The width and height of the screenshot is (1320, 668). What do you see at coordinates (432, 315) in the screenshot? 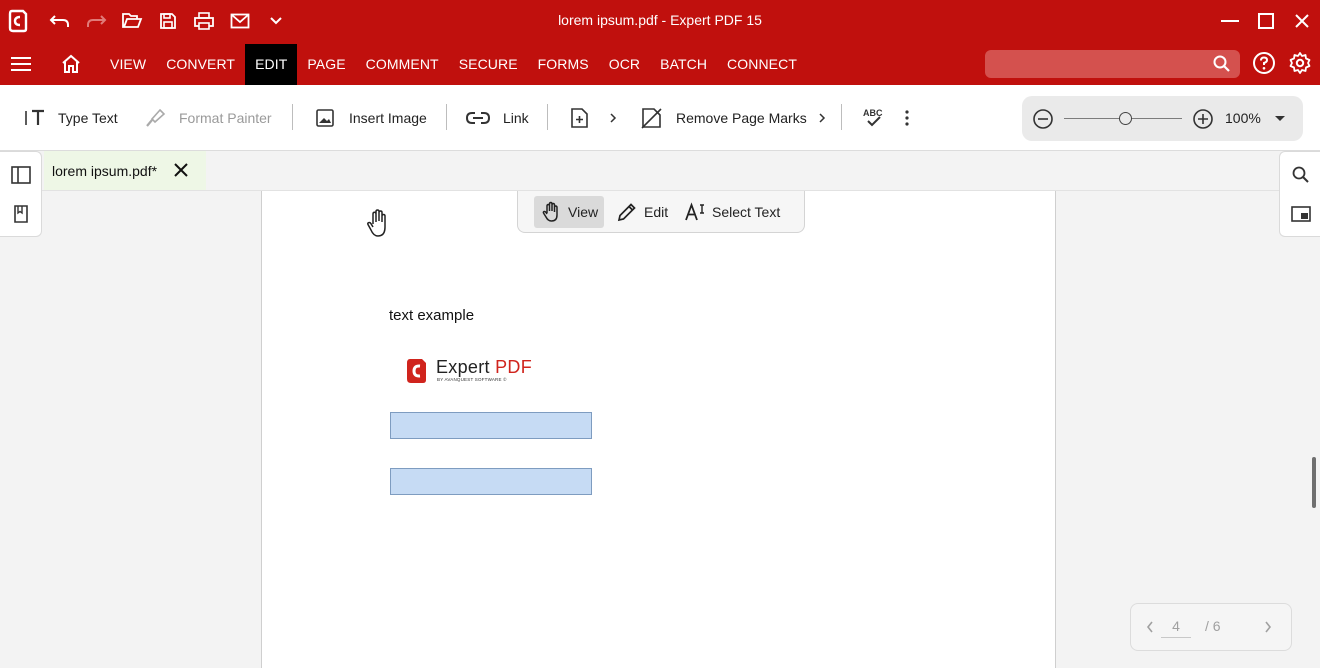
I see `page-text: text example` at bounding box center [432, 315].